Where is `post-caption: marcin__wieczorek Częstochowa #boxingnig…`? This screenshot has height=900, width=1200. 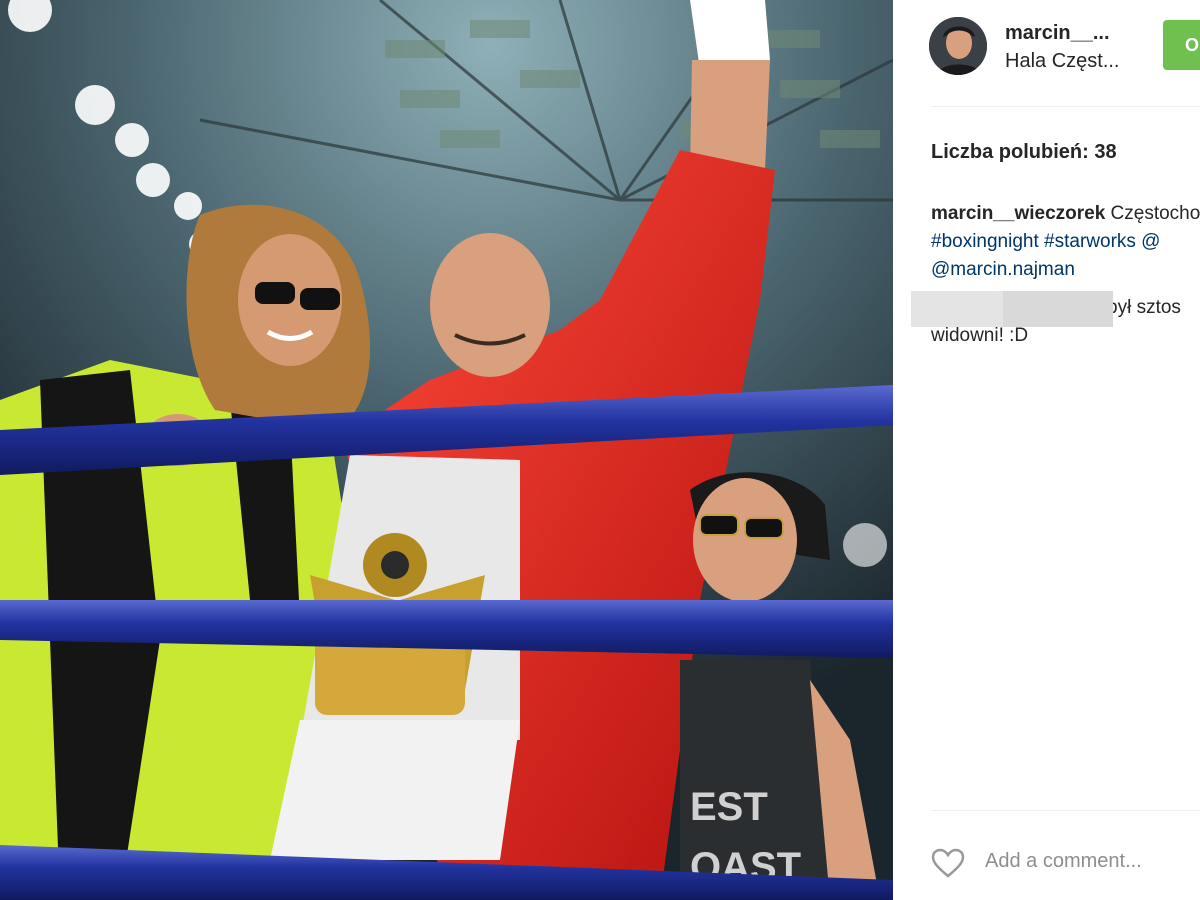
post-caption: marcin__wieczorek Częstochowa #boxingnig… is located at coordinates (1065, 242).